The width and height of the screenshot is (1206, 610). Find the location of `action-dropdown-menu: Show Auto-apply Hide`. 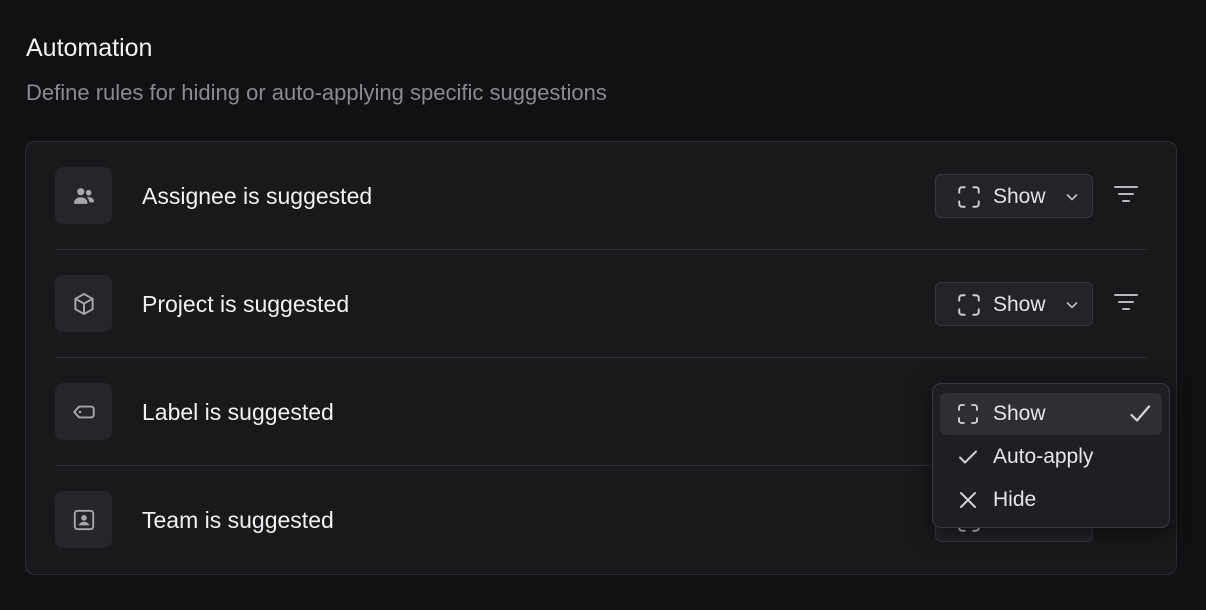

action-dropdown-menu: Show Auto-apply Hide is located at coordinates (1051, 455).